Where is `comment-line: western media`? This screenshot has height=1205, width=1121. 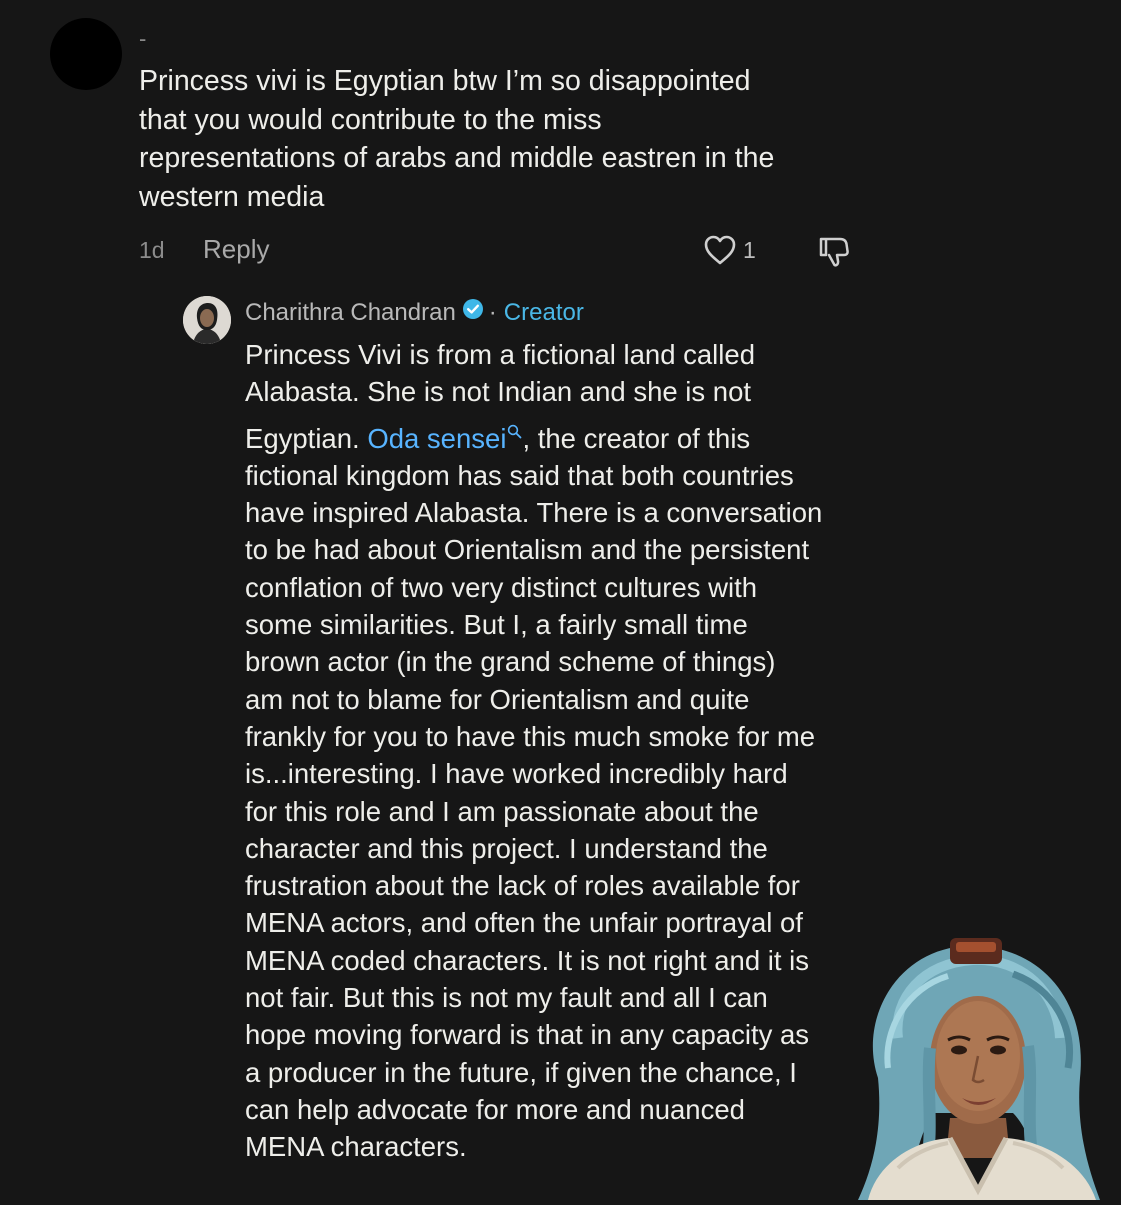
comment-line: western media is located at coordinates (232, 196).